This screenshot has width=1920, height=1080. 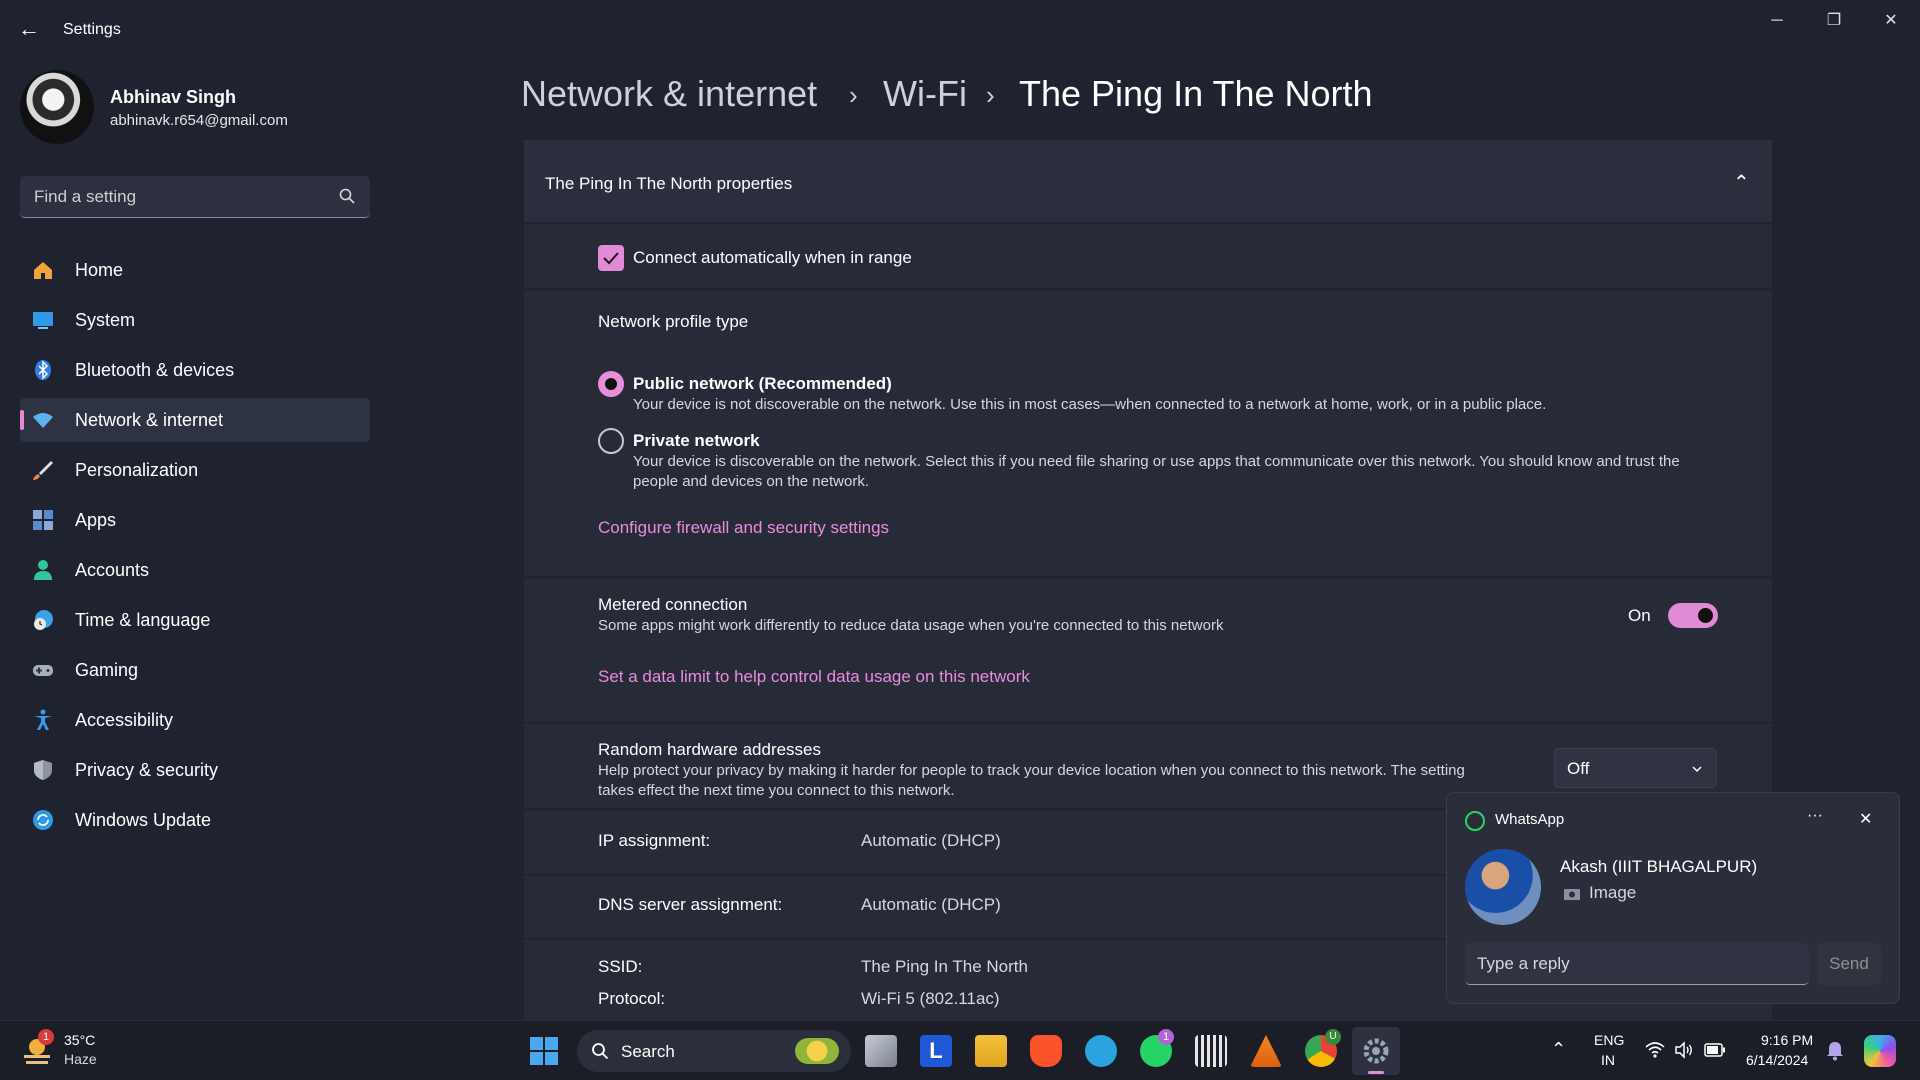 I want to click on connect-auto-checkbox, so click(x=611, y=258).